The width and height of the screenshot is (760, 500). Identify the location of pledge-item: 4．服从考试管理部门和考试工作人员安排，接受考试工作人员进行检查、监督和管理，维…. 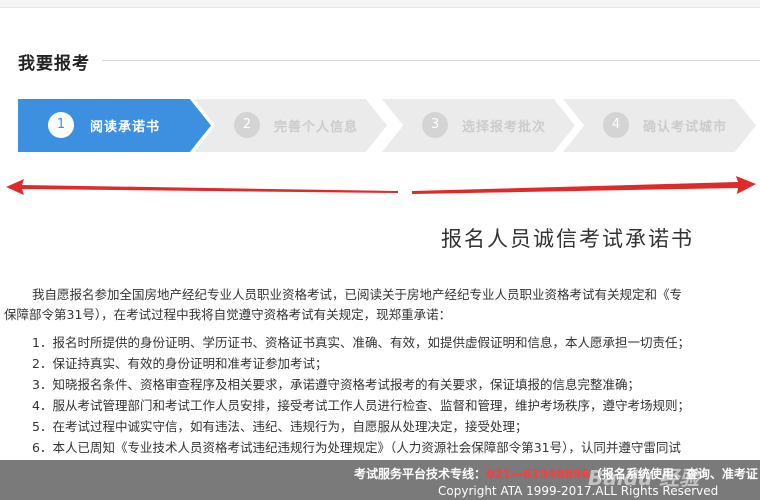
(361, 405).